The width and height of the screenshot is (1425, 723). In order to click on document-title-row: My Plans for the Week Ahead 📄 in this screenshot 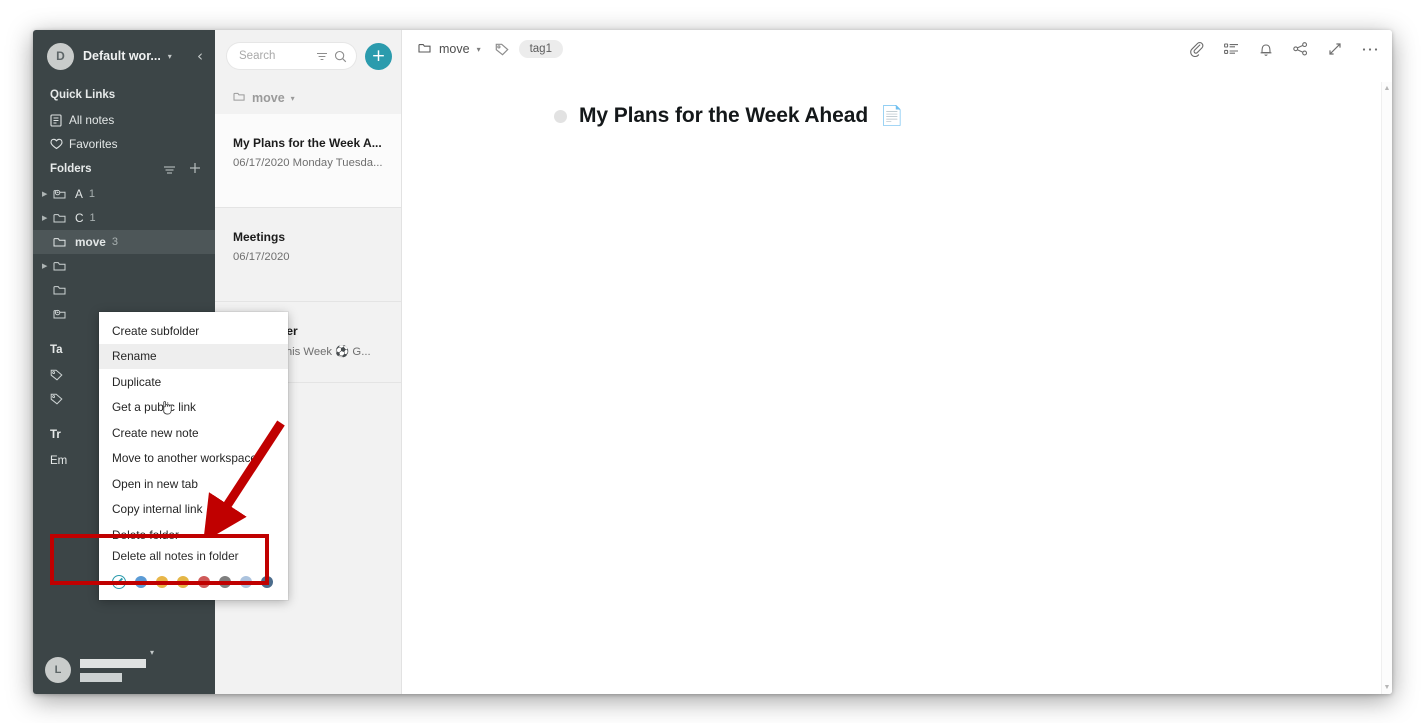, I will do `click(897, 116)`.